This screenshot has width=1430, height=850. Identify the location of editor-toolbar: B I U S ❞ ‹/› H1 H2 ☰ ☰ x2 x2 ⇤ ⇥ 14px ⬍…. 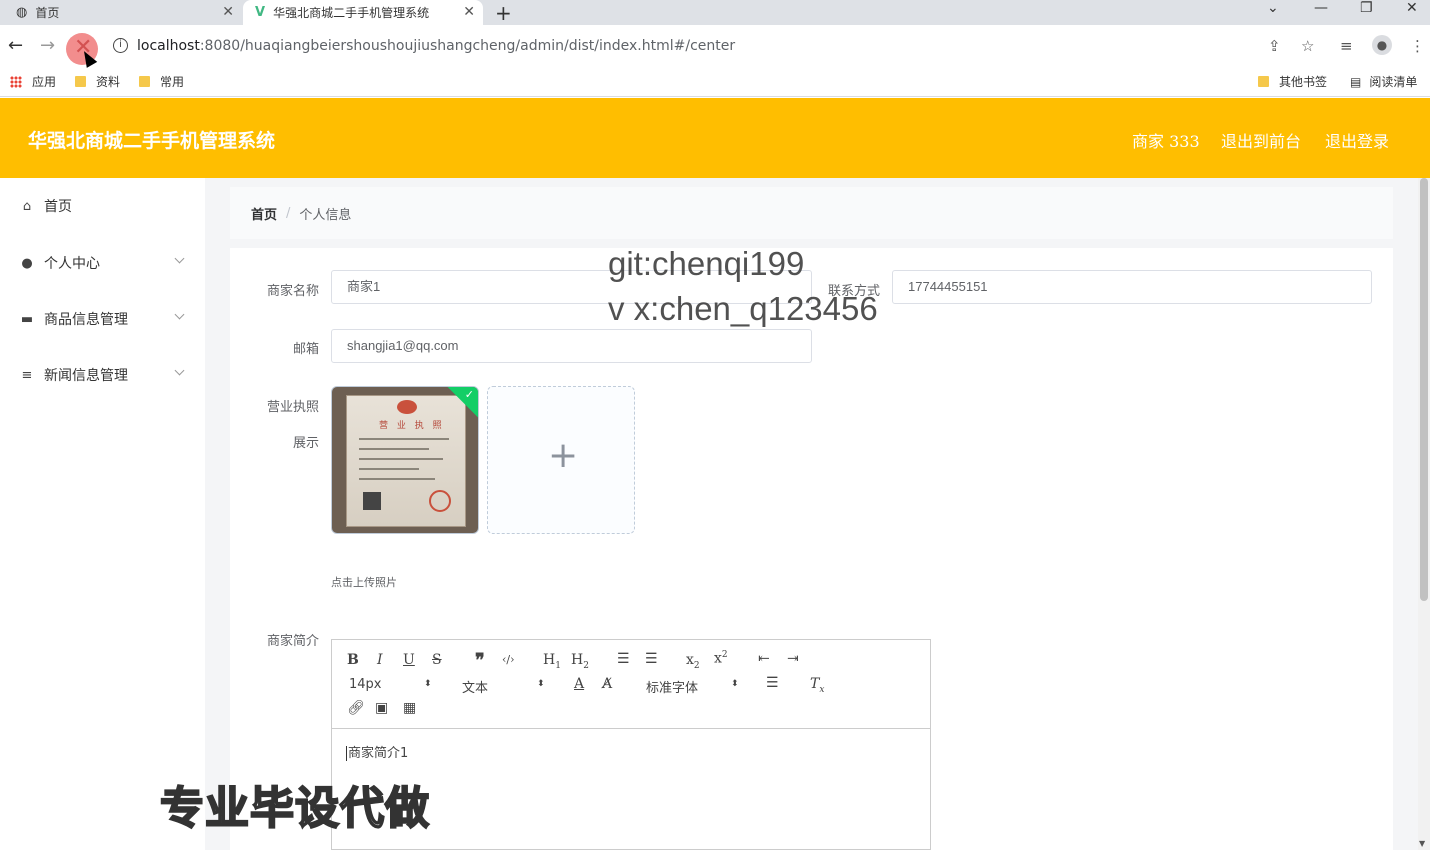
(631, 684).